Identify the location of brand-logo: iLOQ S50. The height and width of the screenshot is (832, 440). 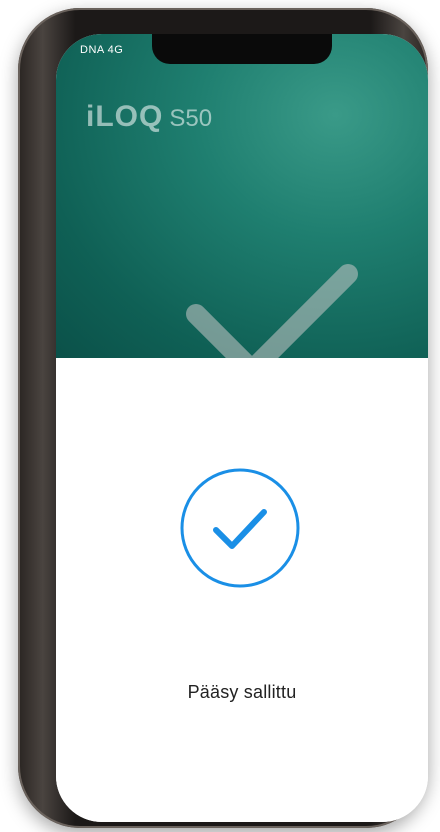
(149, 117).